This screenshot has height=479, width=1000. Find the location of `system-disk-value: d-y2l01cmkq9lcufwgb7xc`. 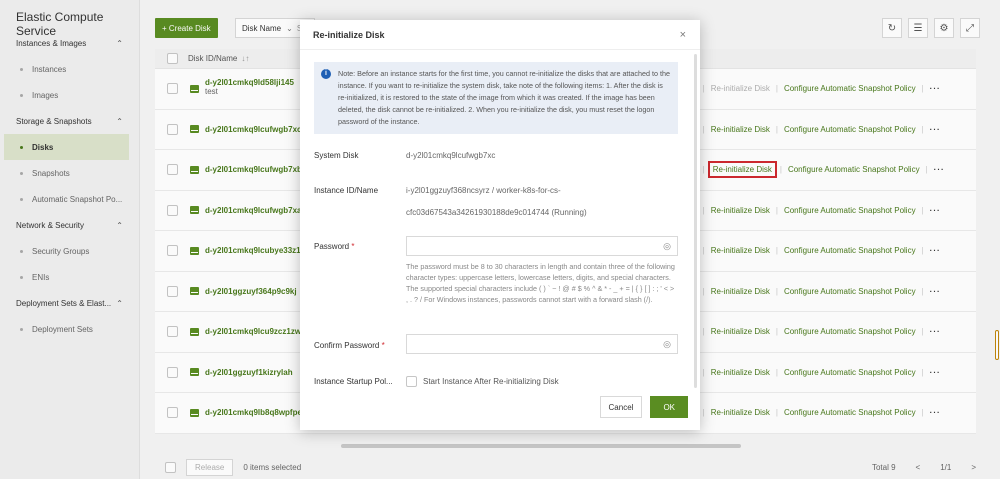

system-disk-value: d-y2l01cmkq9lcufwgb7xc is located at coordinates (451, 155).